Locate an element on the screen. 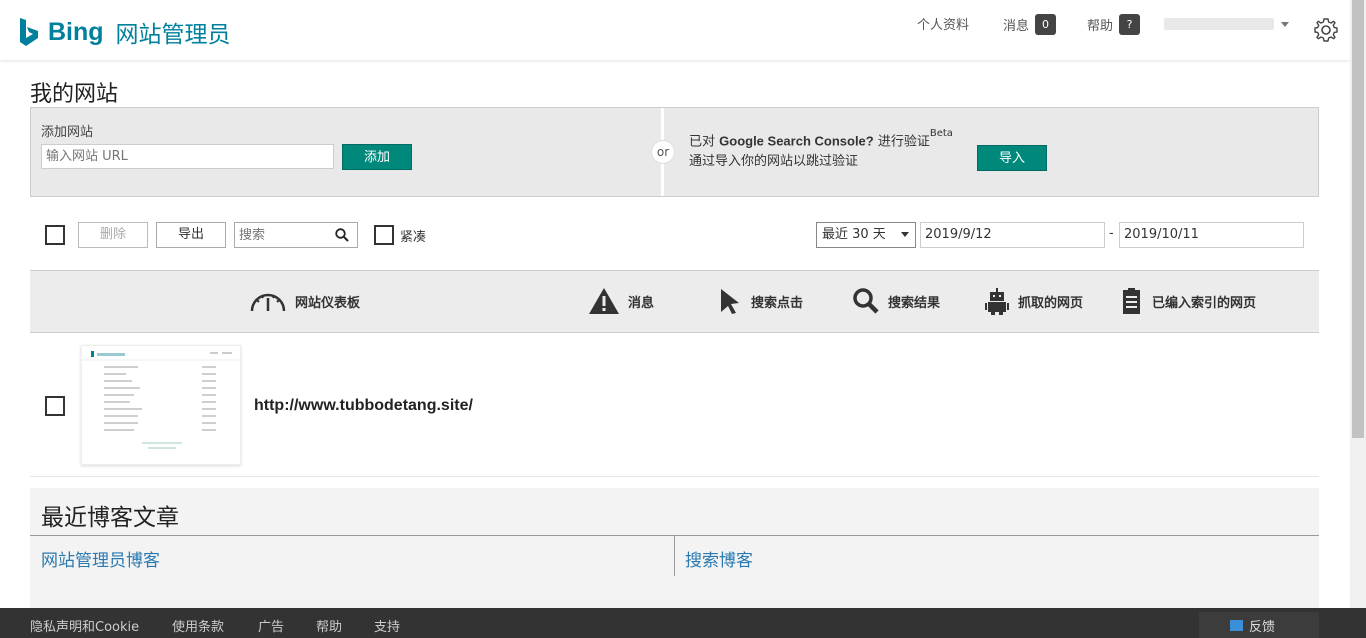  nav-profile-label: 个人资料 is located at coordinates (943, 25).